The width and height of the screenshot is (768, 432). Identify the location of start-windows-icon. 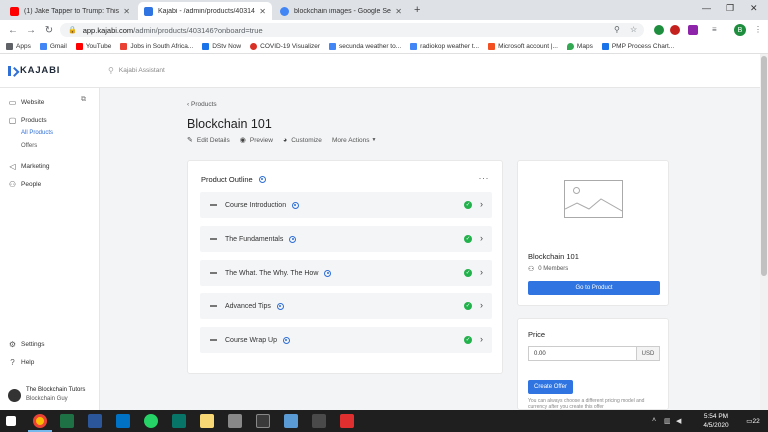
(11, 421).